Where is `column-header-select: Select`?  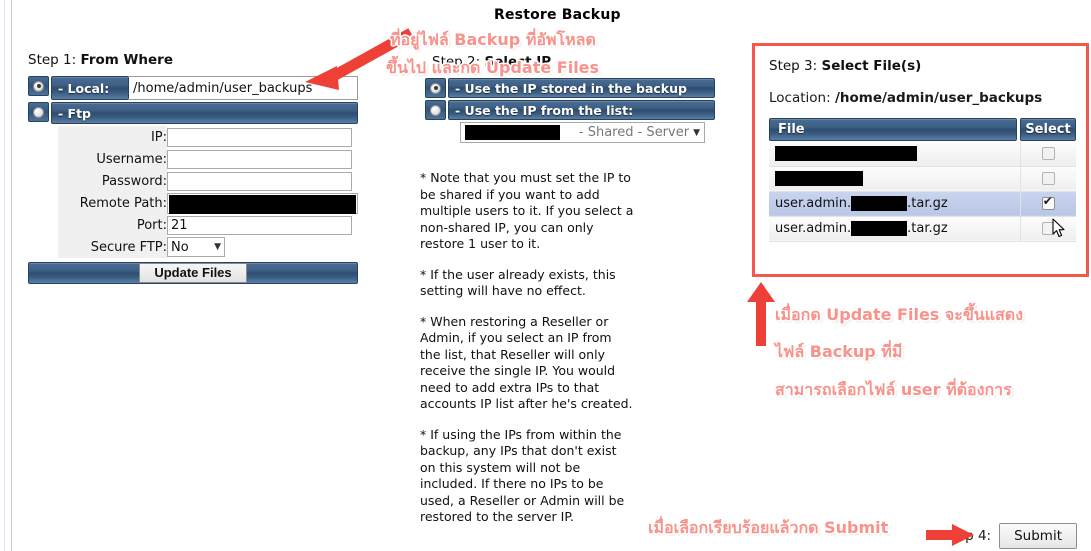 column-header-select: Select is located at coordinates (1048, 129).